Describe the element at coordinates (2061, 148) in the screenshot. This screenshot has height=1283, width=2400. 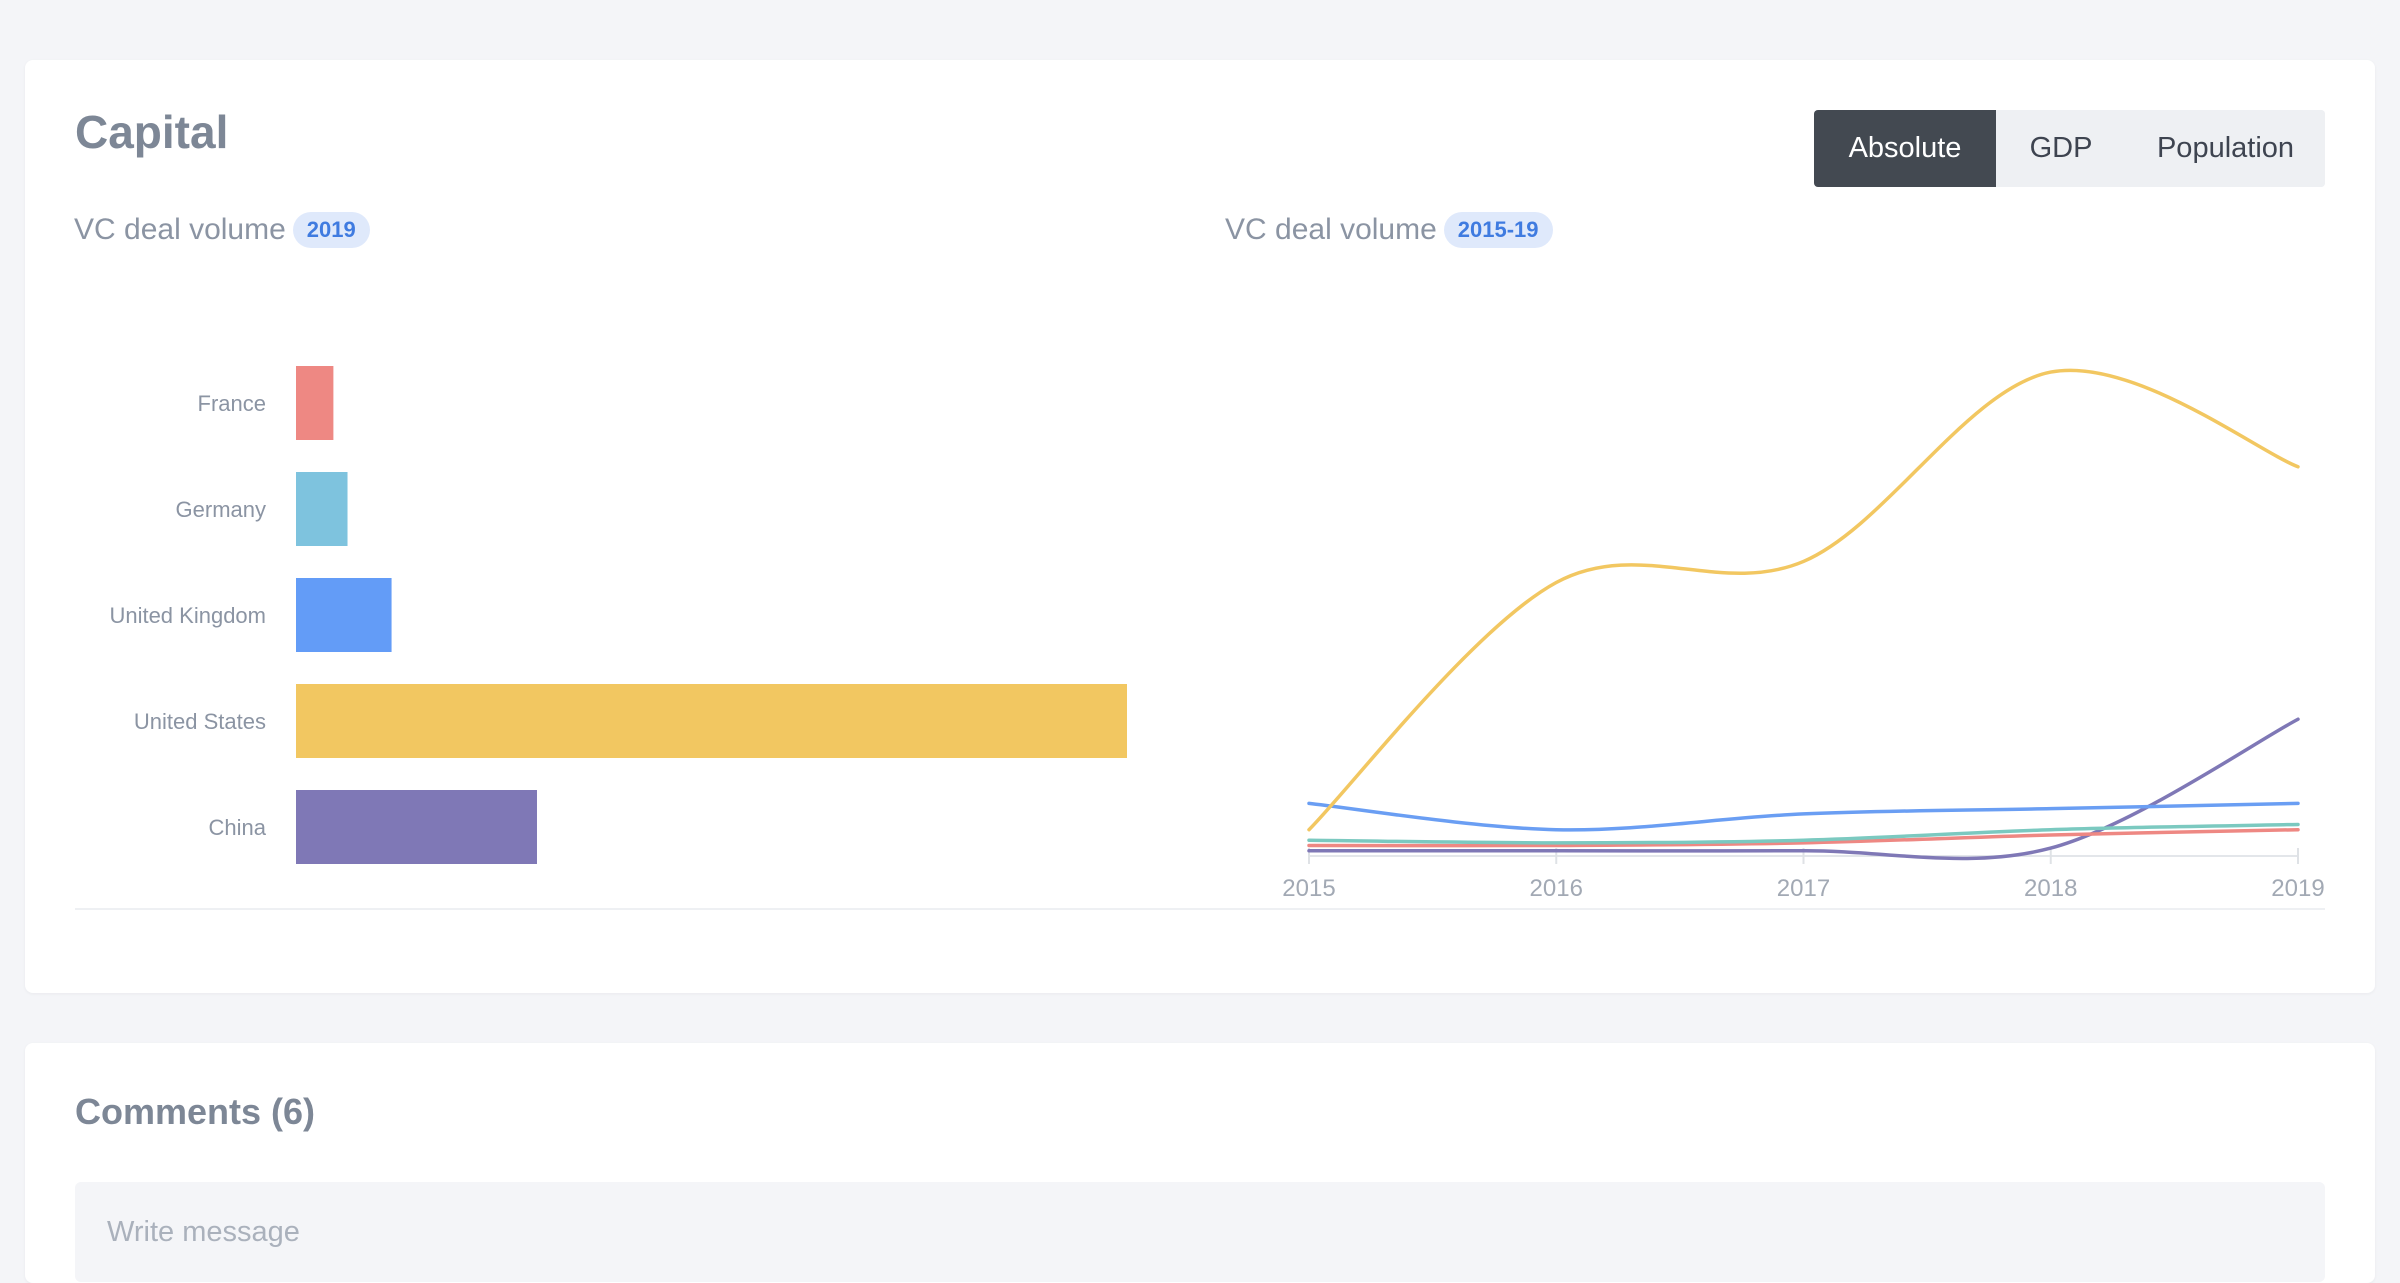
I see `gdp-toggle-button: GDP` at that location.